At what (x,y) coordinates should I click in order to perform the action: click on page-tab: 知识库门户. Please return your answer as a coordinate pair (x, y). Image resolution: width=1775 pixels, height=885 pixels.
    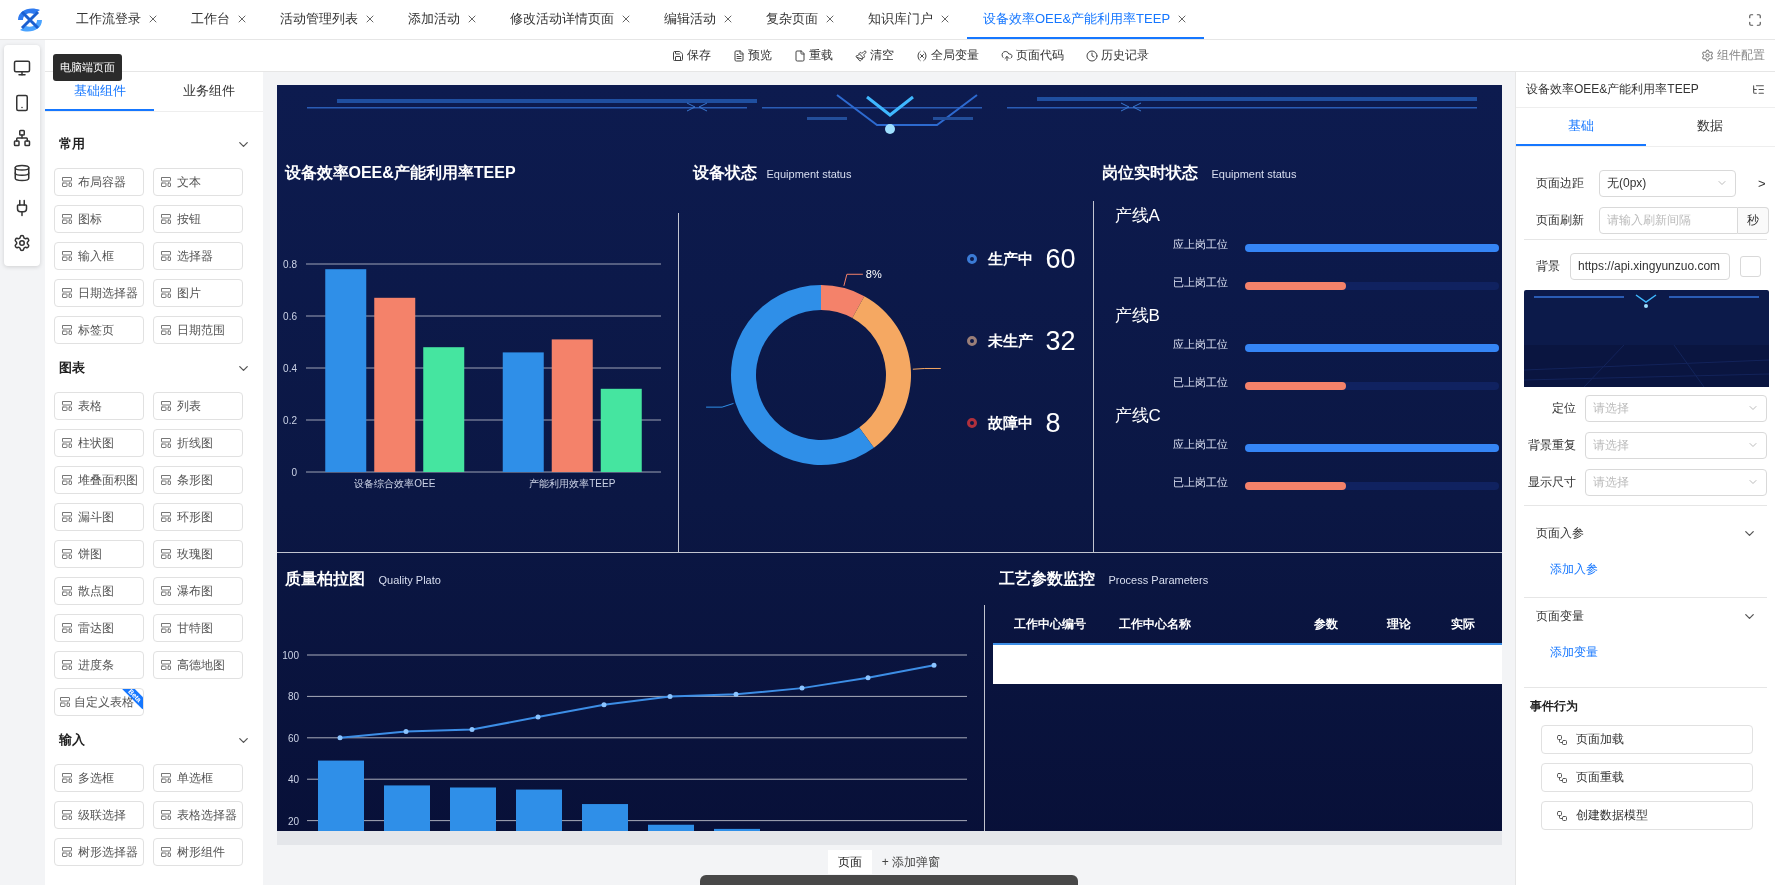
    Looking at the image, I should click on (909, 19).